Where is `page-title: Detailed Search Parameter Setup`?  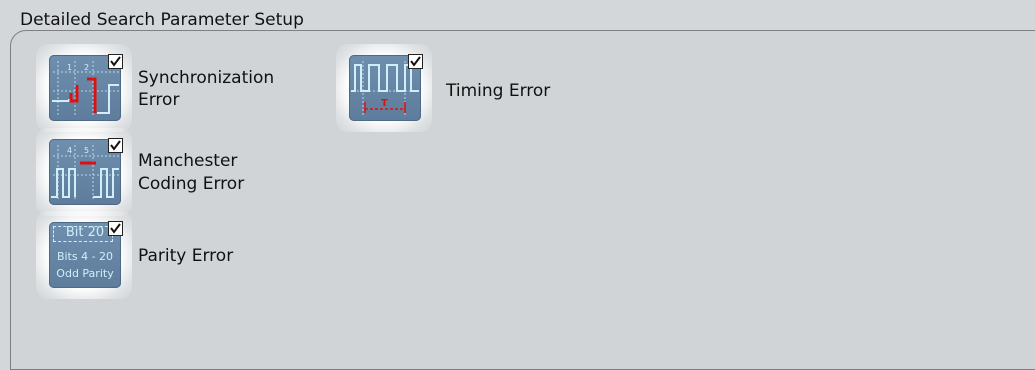
page-title: Detailed Search Parameter Setup is located at coordinates (162, 20).